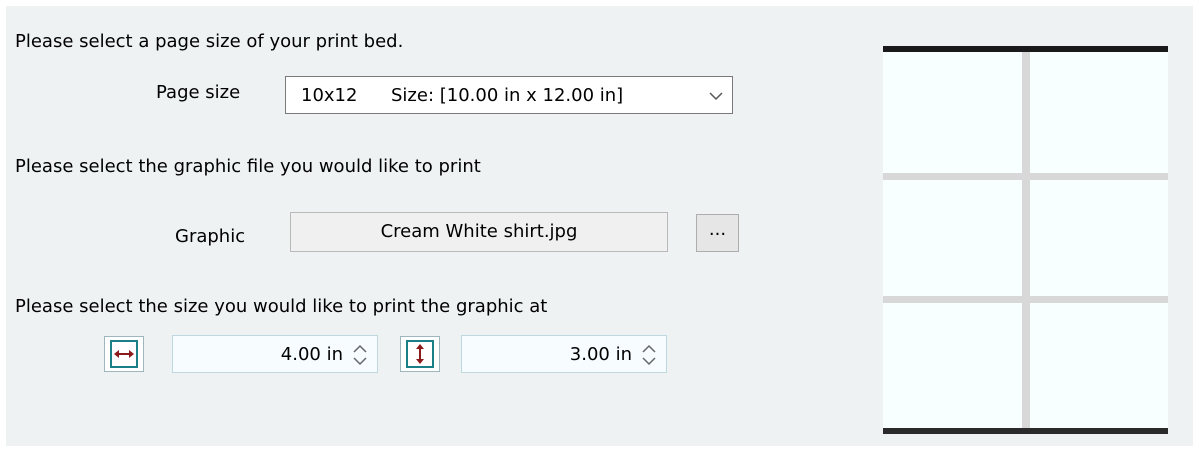 The height and width of the screenshot is (452, 1199). What do you see at coordinates (311, 354) in the screenshot?
I see `width-value: 4.00 in` at bounding box center [311, 354].